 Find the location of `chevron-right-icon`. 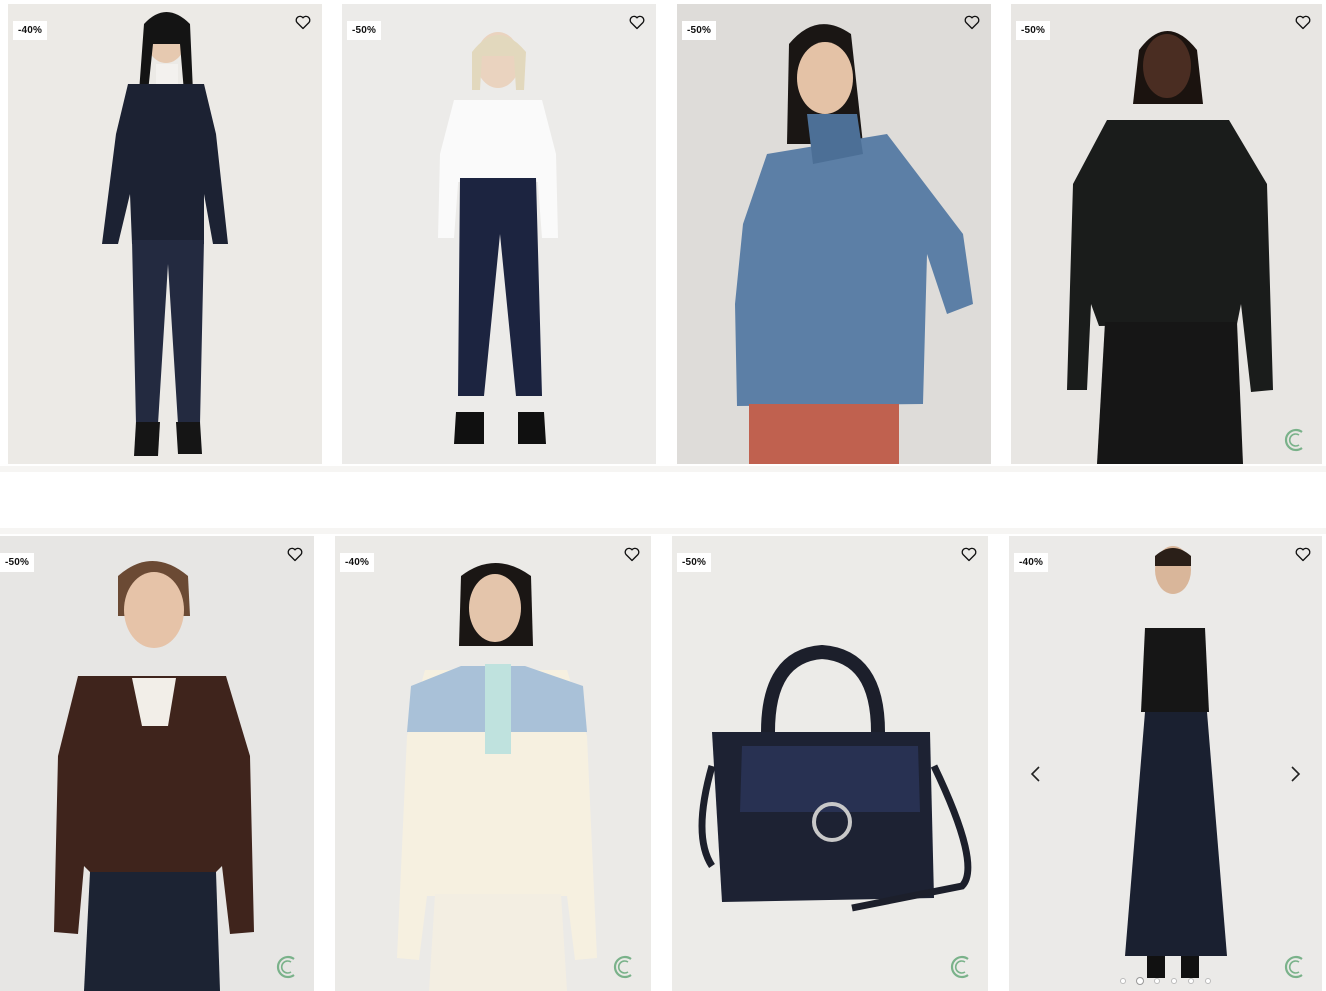

chevron-right-icon is located at coordinates (1295, 774).